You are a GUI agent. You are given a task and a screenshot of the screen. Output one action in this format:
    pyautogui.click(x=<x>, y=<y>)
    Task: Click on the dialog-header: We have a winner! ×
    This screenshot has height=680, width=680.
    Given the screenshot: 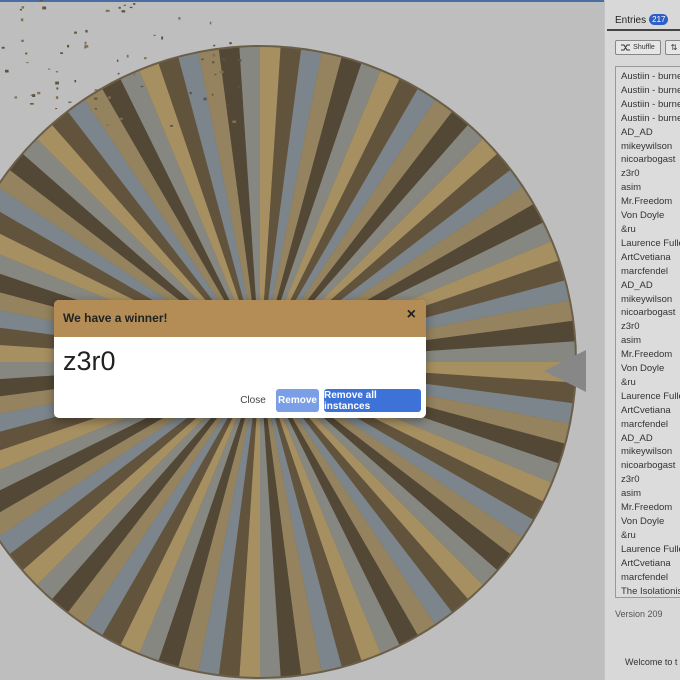 What is the action you would take?
    pyautogui.click(x=240, y=318)
    